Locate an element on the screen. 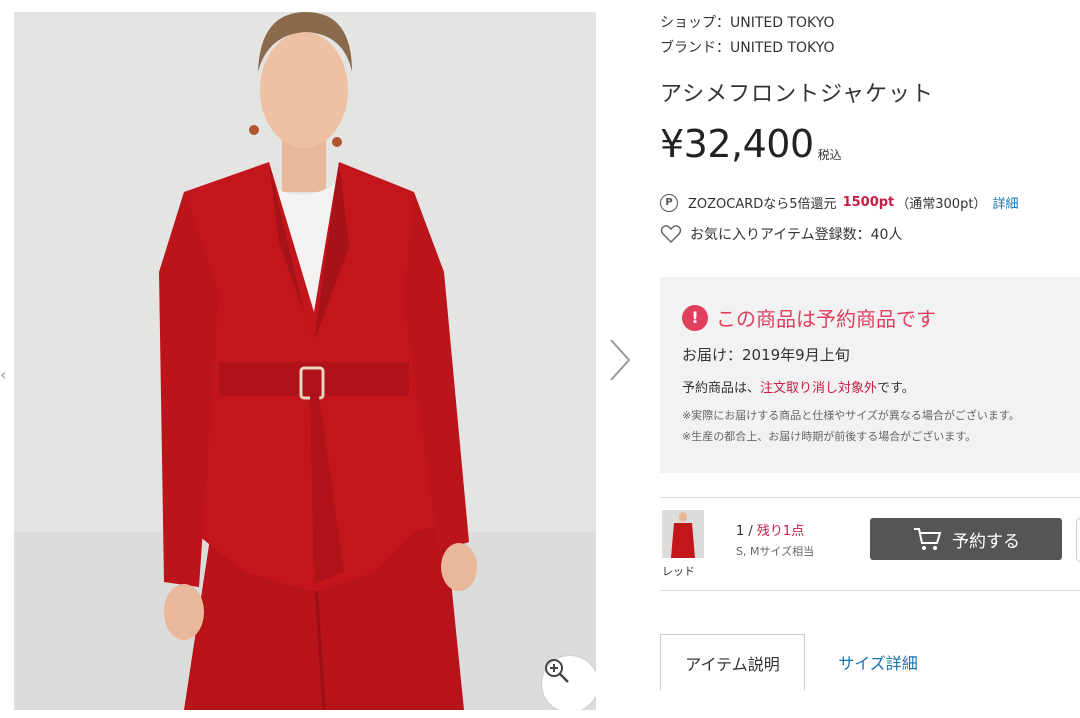 The width and height of the screenshot is (1080, 718). delivery-date: お届け：2019年9月上旬 is located at coordinates (766, 355).